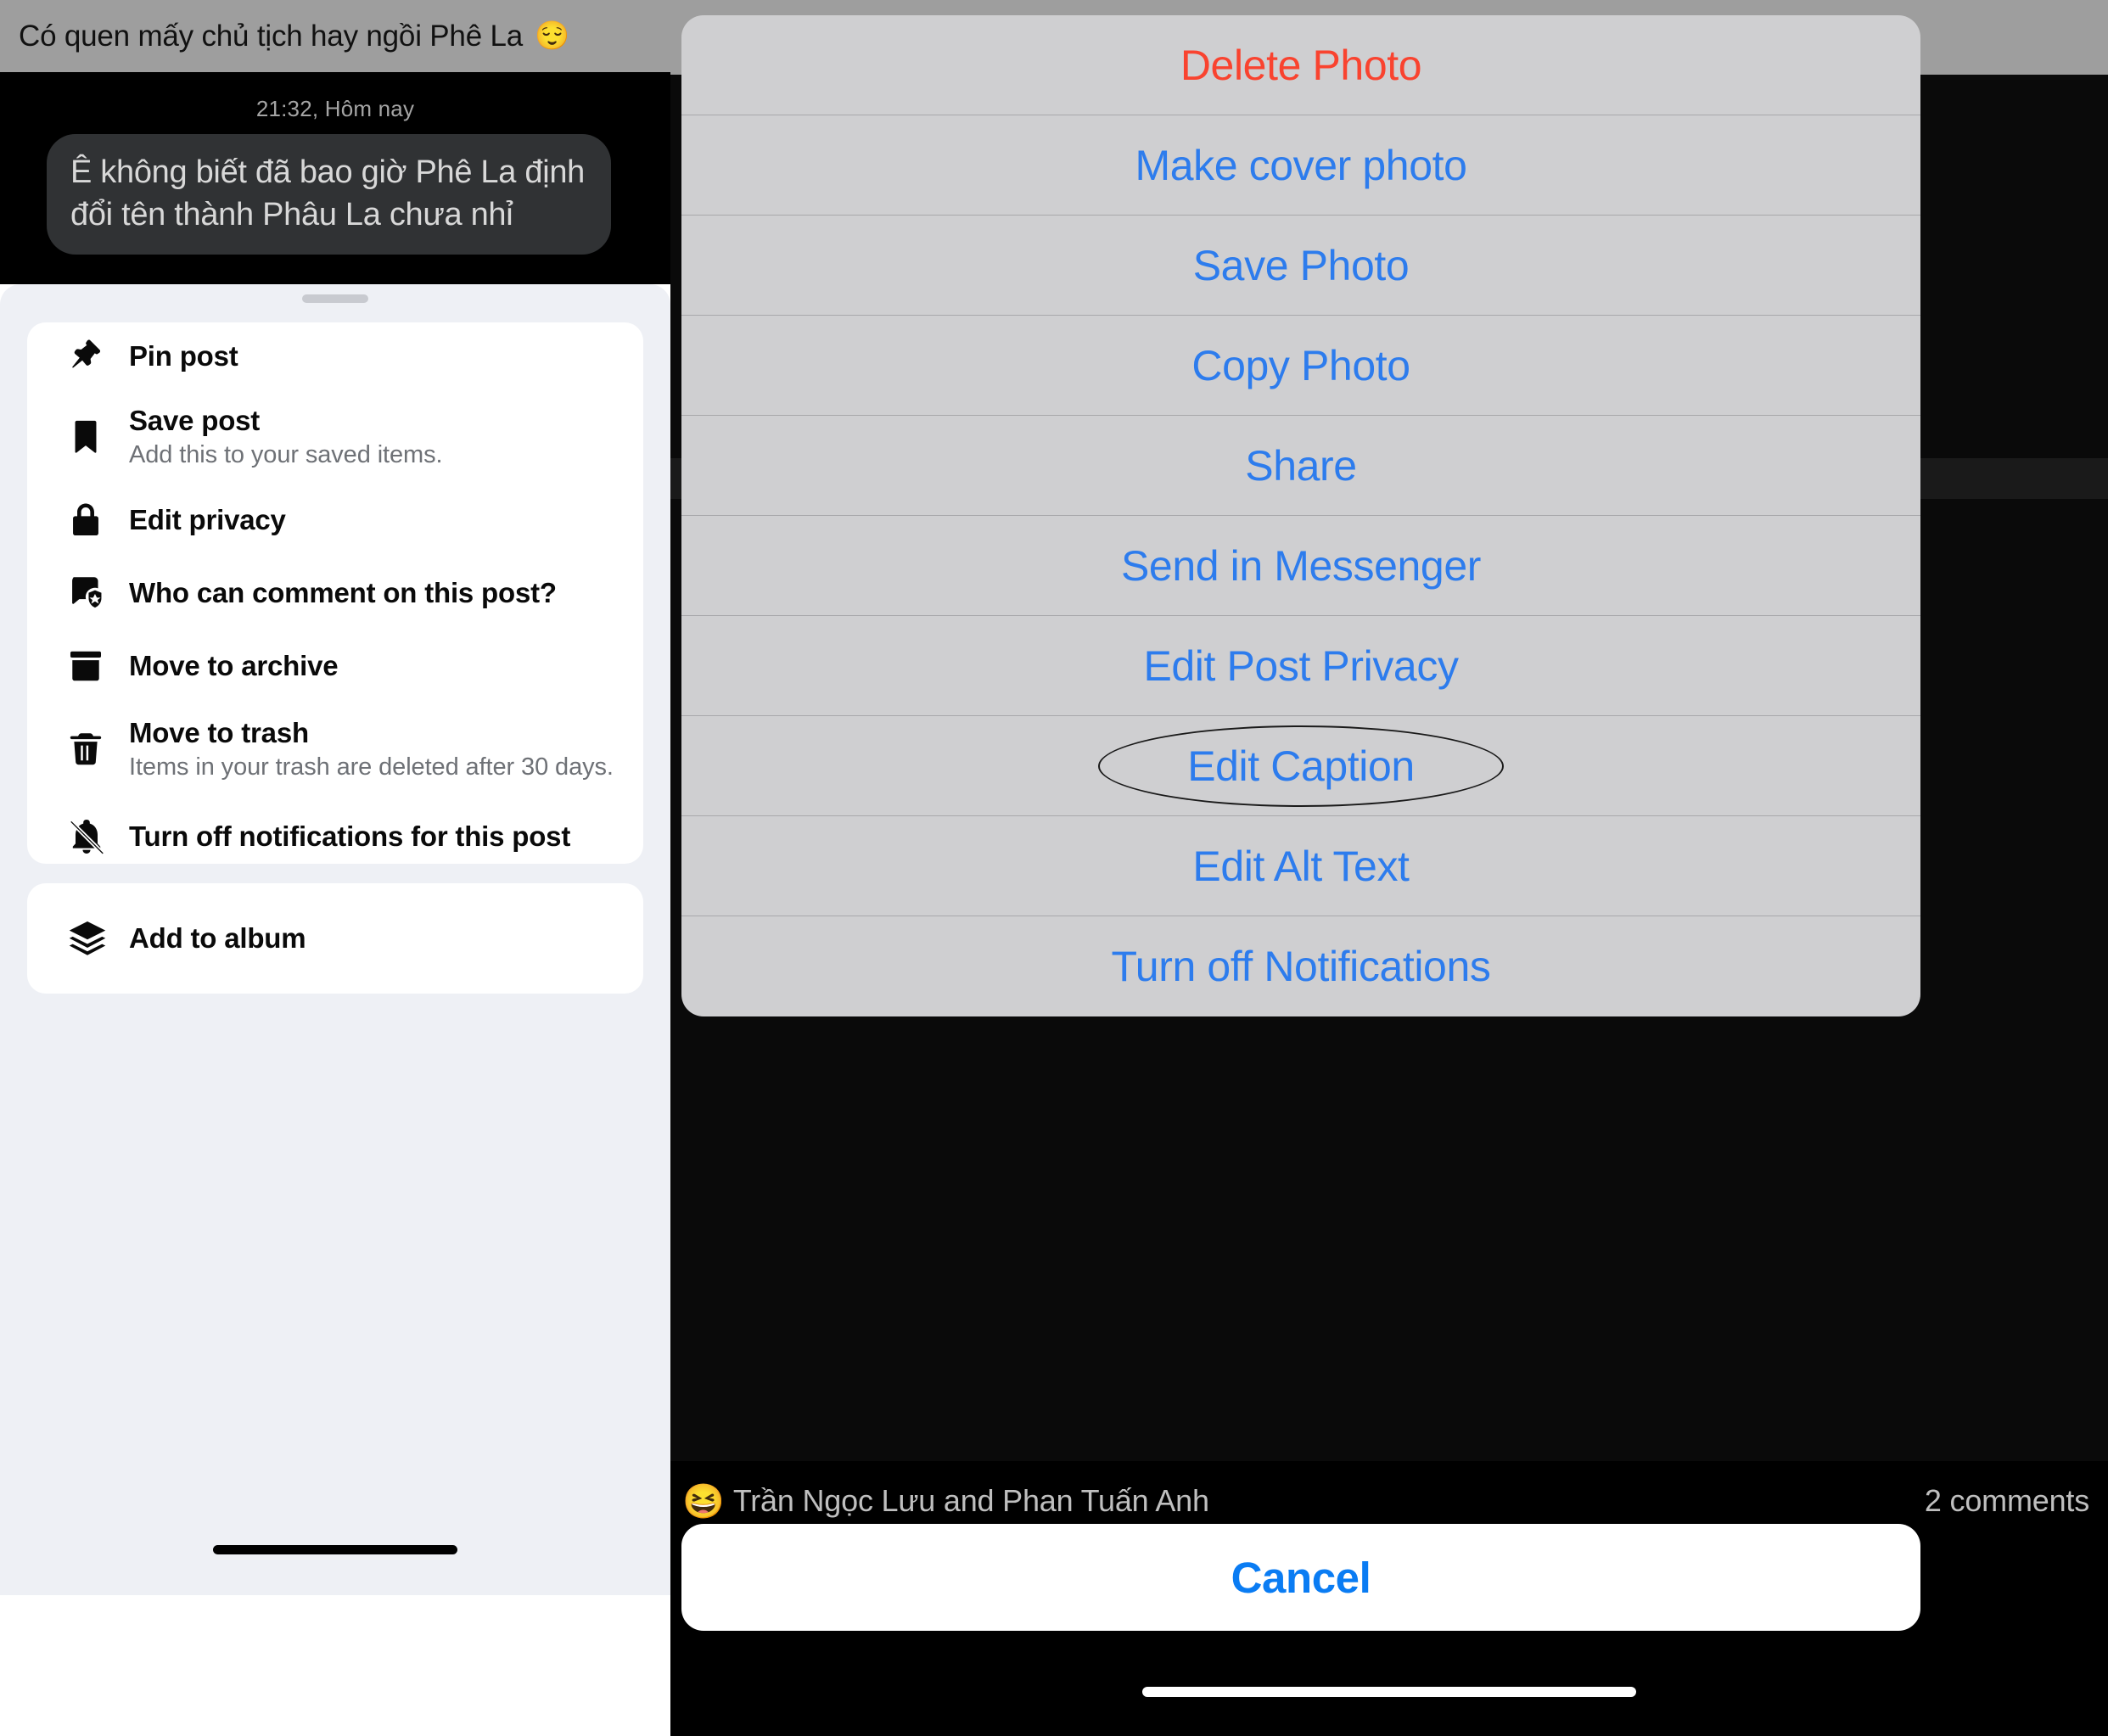 The width and height of the screenshot is (2108, 1736). Describe the element at coordinates (98, 836) in the screenshot. I see `bell-slash-icon` at that location.